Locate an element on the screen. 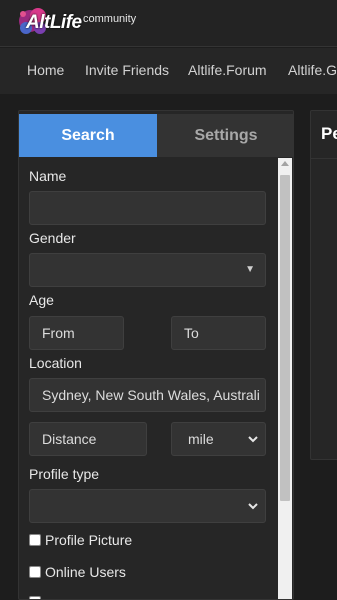  age-to-input: To is located at coordinates (218, 333).